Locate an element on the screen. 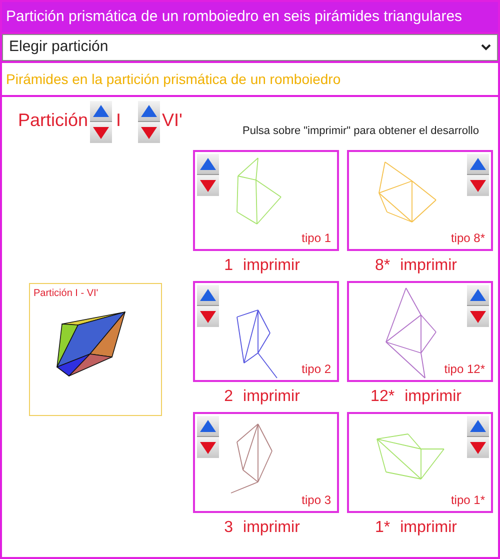 This screenshot has height=559, width=500. pyramid-number: 8* is located at coordinates (382, 266).